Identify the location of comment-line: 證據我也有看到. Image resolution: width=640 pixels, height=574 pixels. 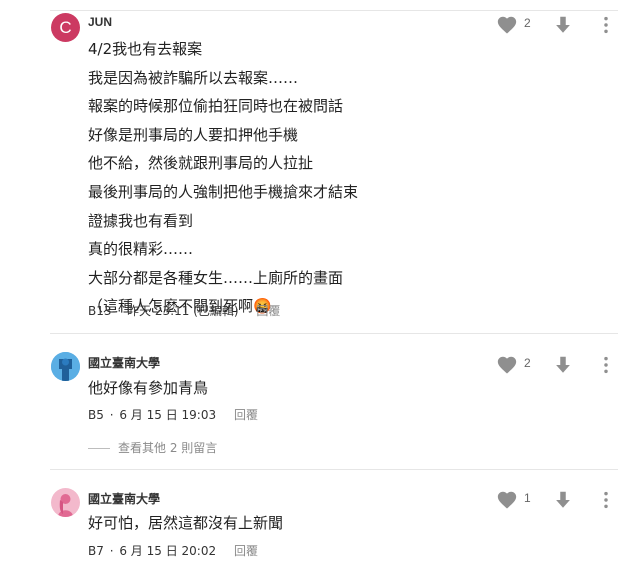
(141, 220).